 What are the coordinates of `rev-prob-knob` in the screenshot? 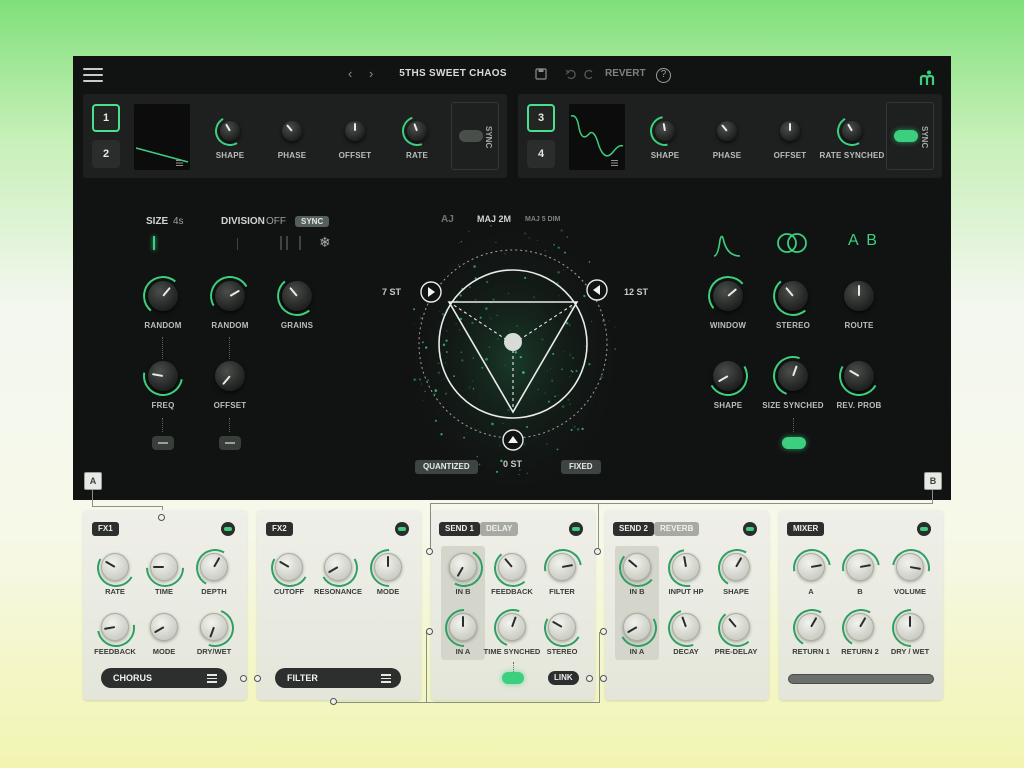 It's located at (859, 376).